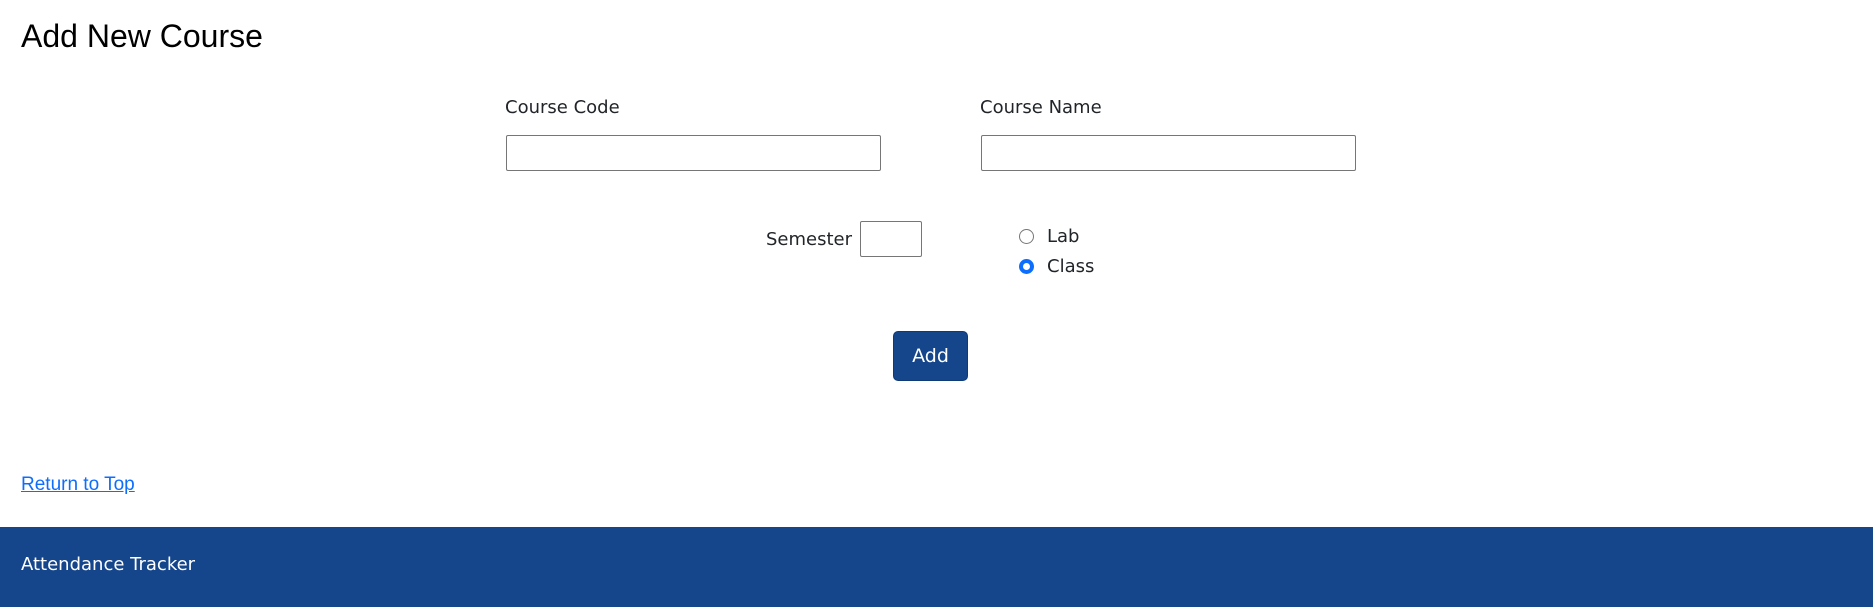 This screenshot has width=1873, height=607. Describe the element at coordinates (1168, 153) in the screenshot. I see `course-name-input` at that location.